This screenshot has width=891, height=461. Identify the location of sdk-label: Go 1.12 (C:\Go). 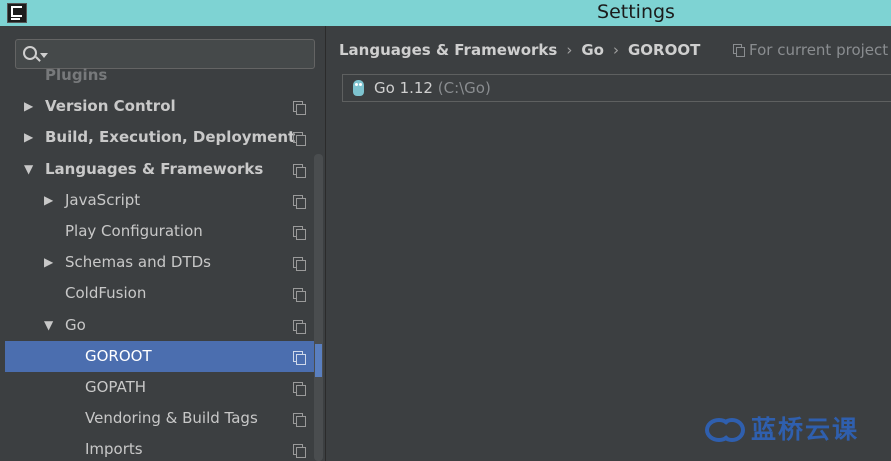
(432, 88).